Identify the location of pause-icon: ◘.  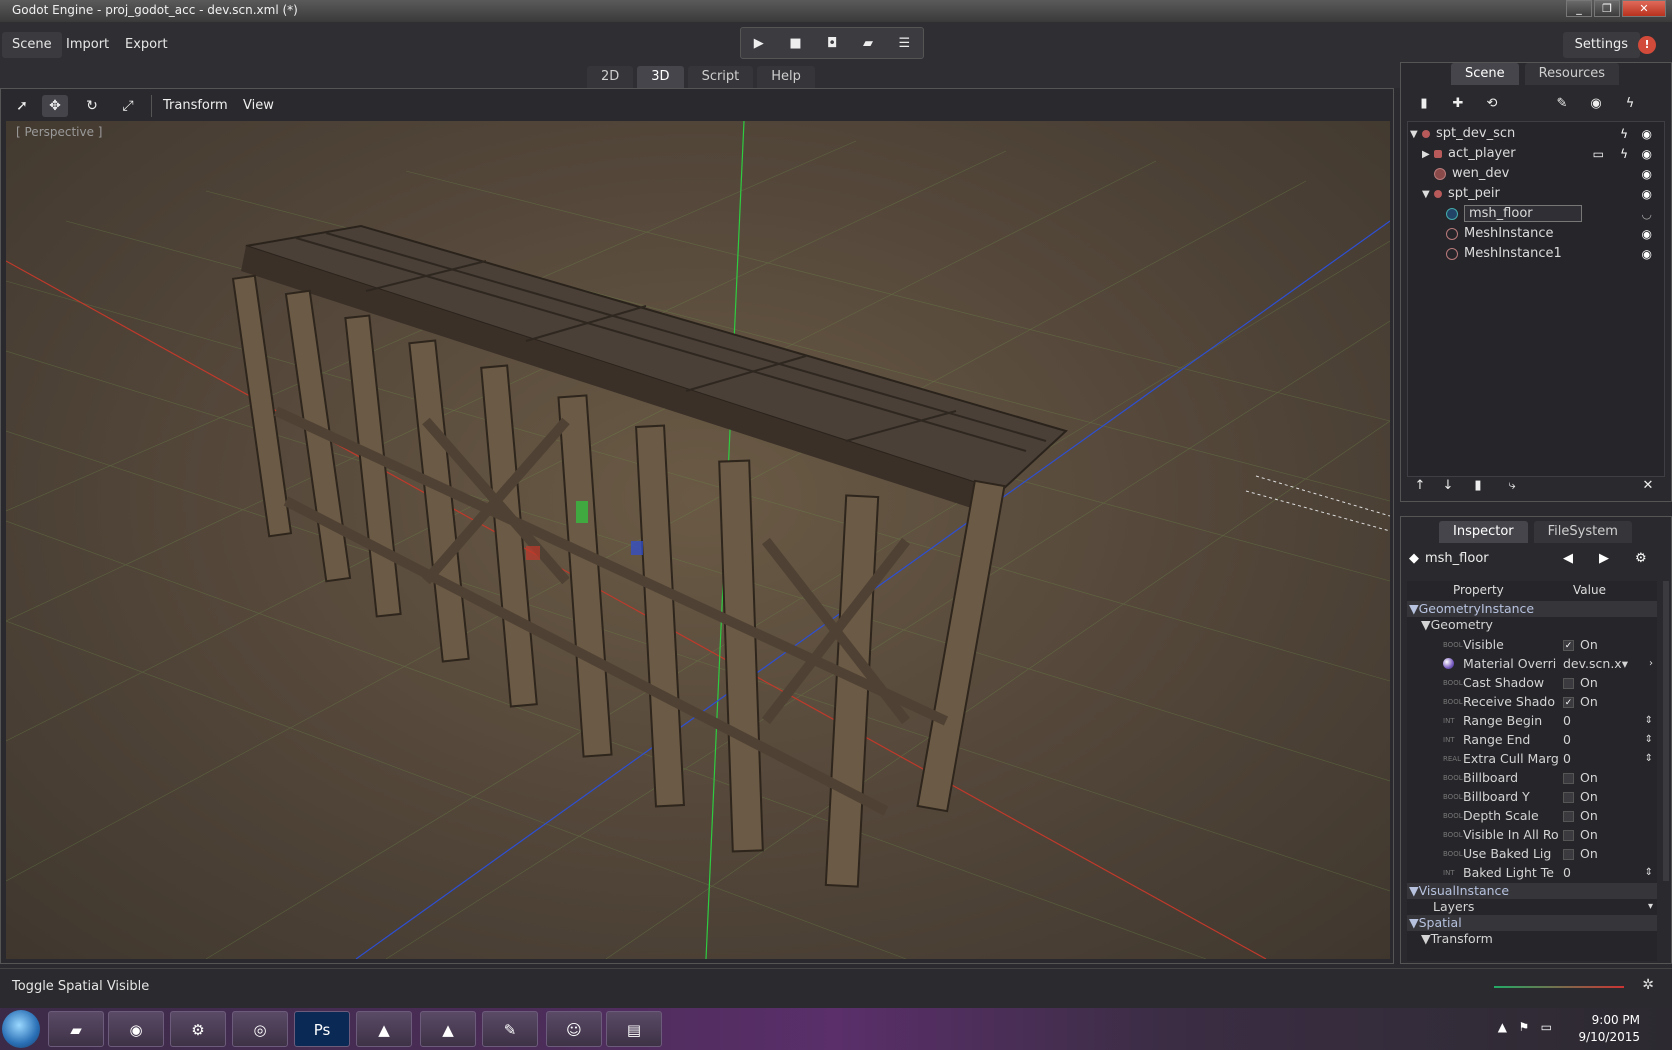
(832, 43).